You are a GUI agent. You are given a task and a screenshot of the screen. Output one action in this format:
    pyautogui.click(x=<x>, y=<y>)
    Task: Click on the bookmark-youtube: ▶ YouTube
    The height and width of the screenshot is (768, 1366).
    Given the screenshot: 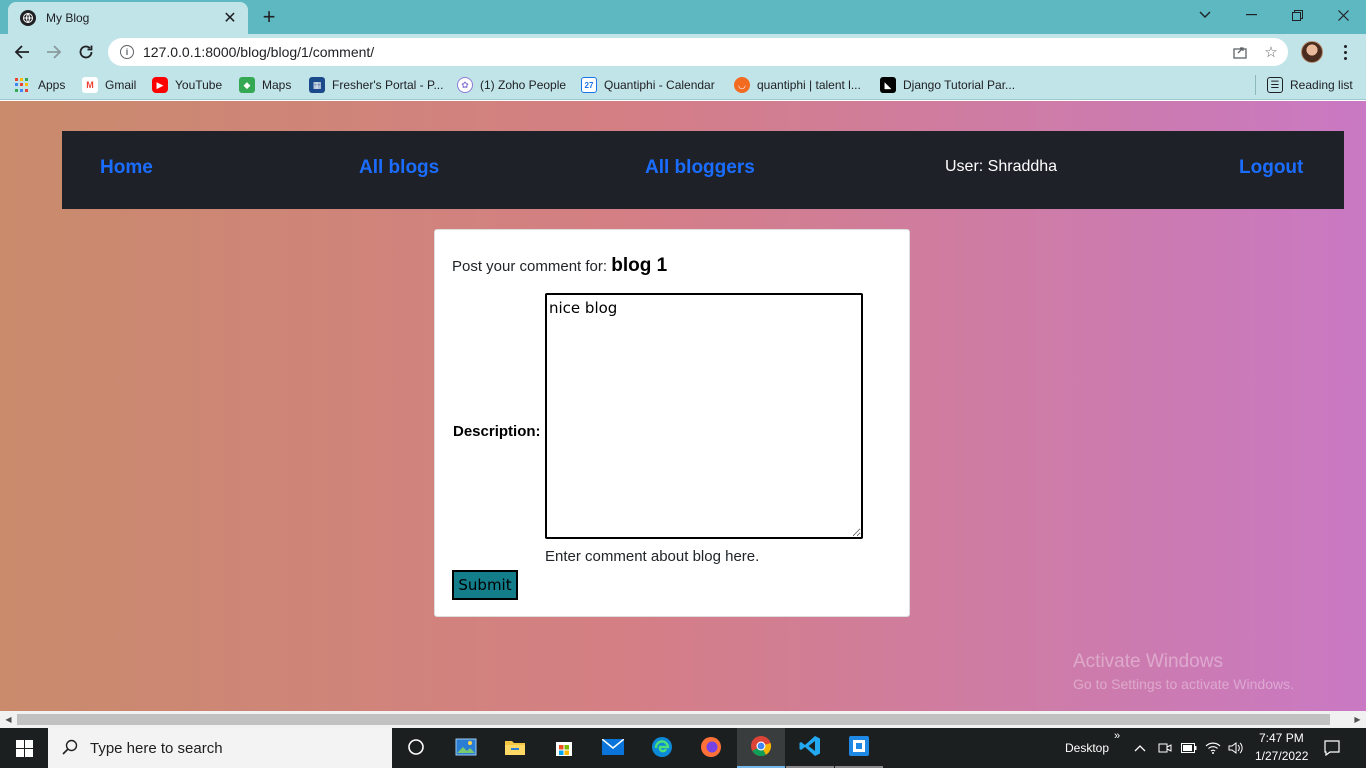 What is the action you would take?
    pyautogui.click(x=187, y=85)
    